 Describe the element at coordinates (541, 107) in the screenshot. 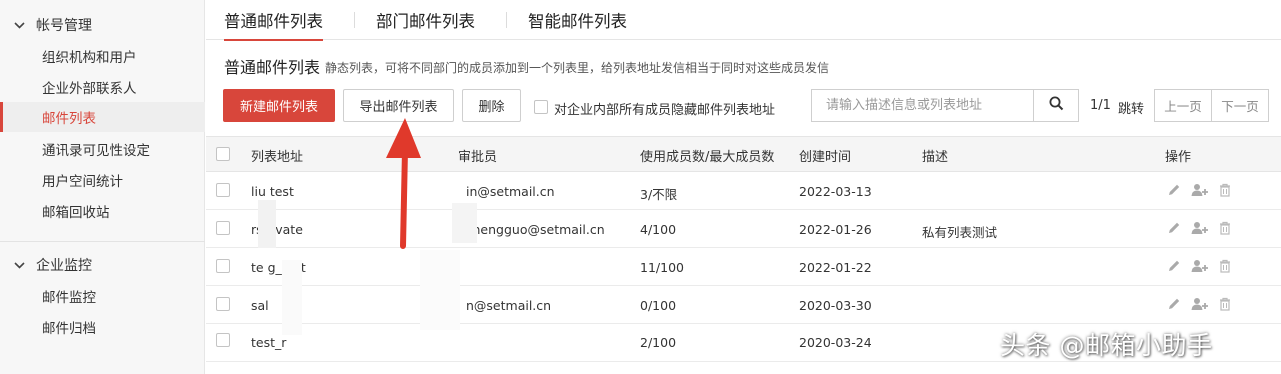

I see `hide-address-checkbox` at that location.